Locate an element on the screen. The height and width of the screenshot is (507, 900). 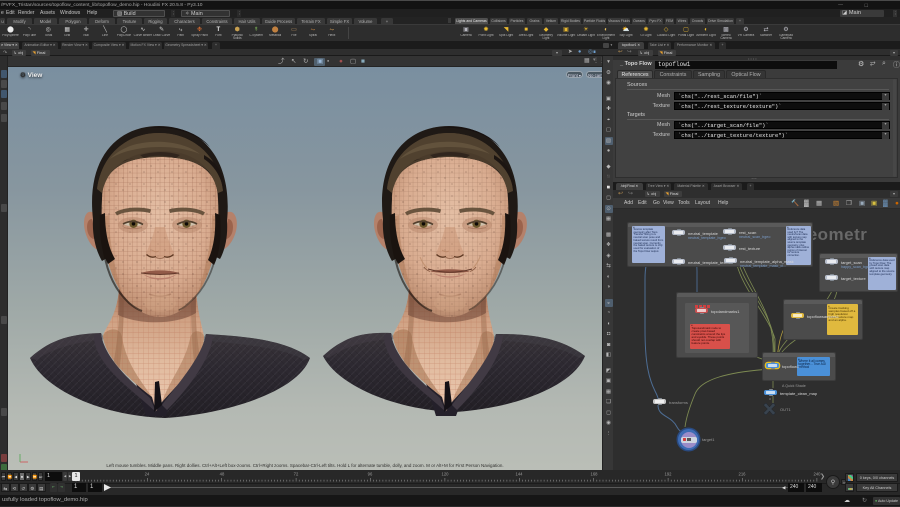
svg-text: 48 is located at coordinates (222, 474).